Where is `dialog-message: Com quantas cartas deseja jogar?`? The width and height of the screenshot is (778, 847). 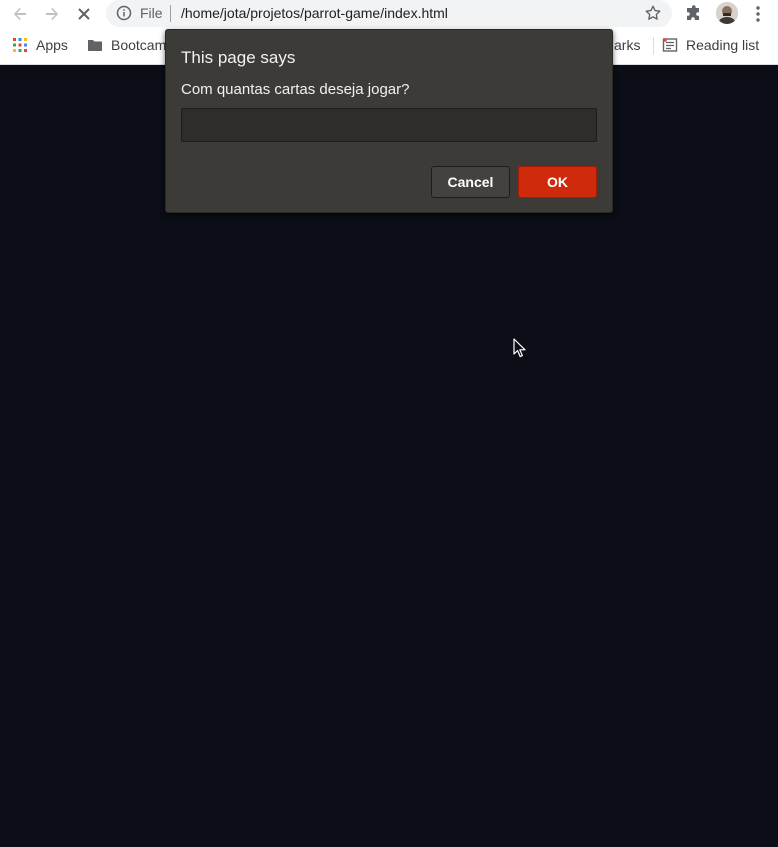
dialog-message: Com quantas cartas deseja jogar? is located at coordinates (295, 89).